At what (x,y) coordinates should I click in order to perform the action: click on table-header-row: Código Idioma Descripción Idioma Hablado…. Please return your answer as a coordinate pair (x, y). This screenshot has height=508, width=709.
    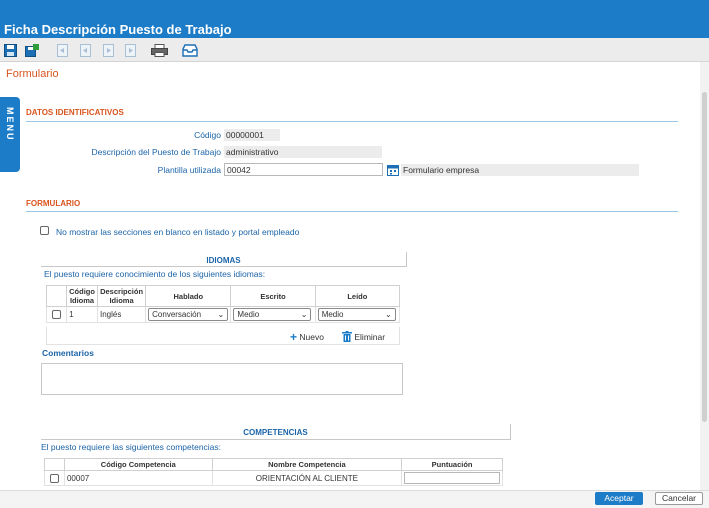
    Looking at the image, I should click on (223, 296).